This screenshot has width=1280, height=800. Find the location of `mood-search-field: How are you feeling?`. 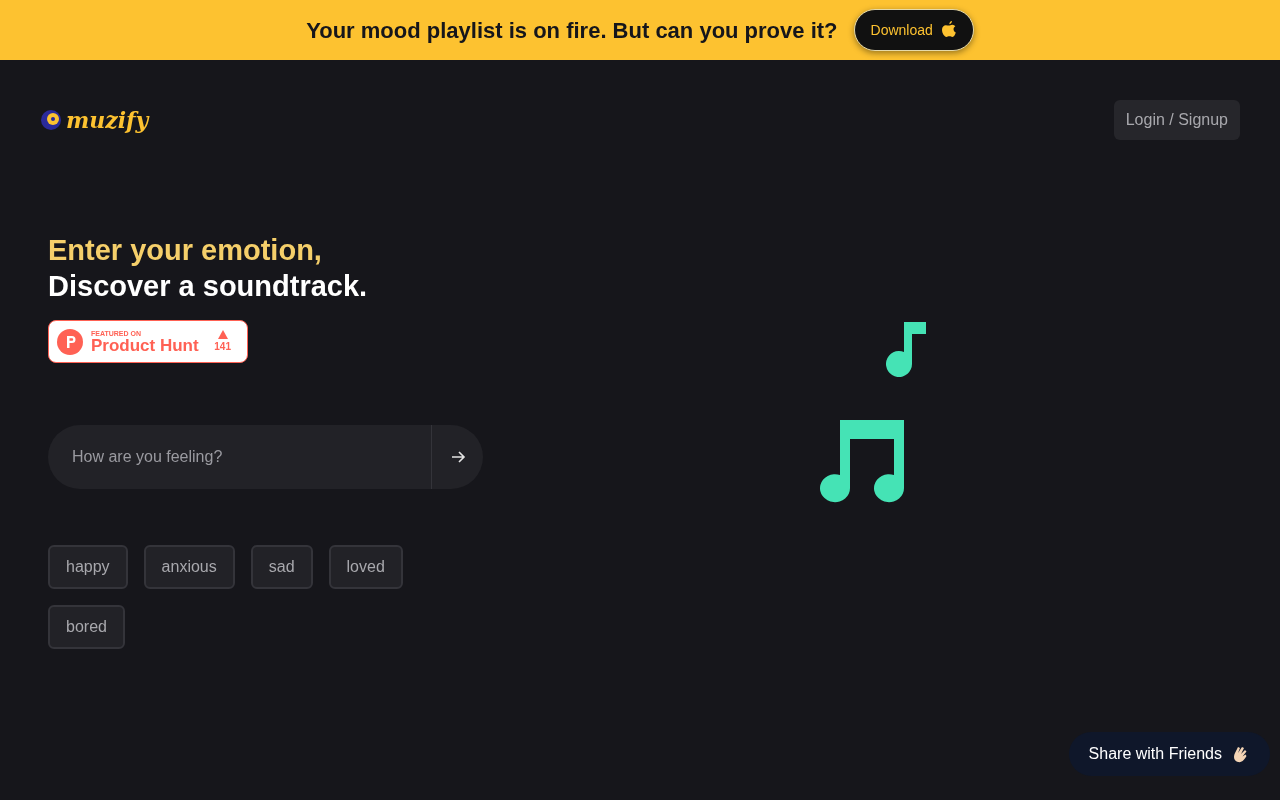

mood-search-field: How are you feeling? is located at coordinates (239, 457).